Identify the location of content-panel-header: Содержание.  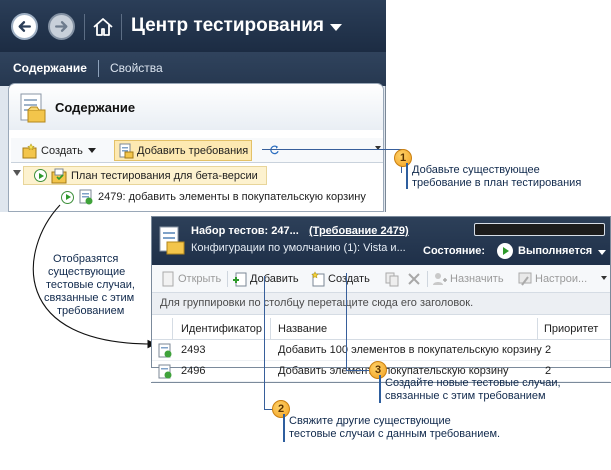
(196, 107).